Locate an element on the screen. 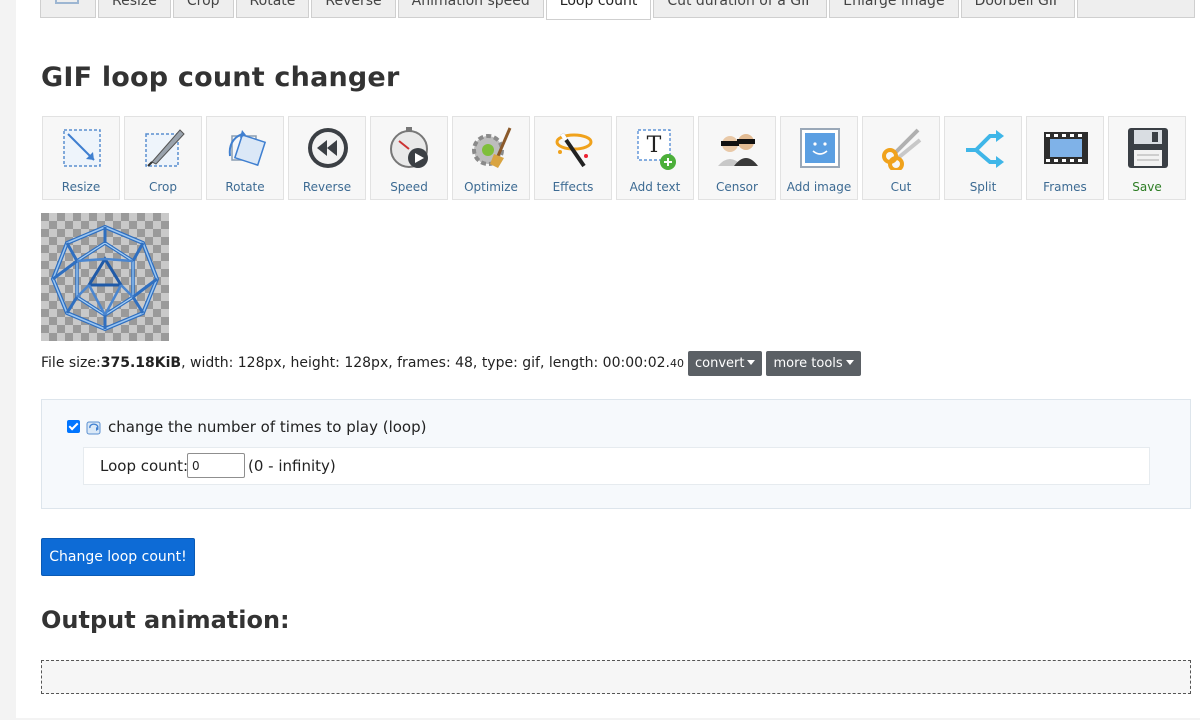 This screenshot has width=1200, height=720. frames-icon is located at coordinates (67, 2).